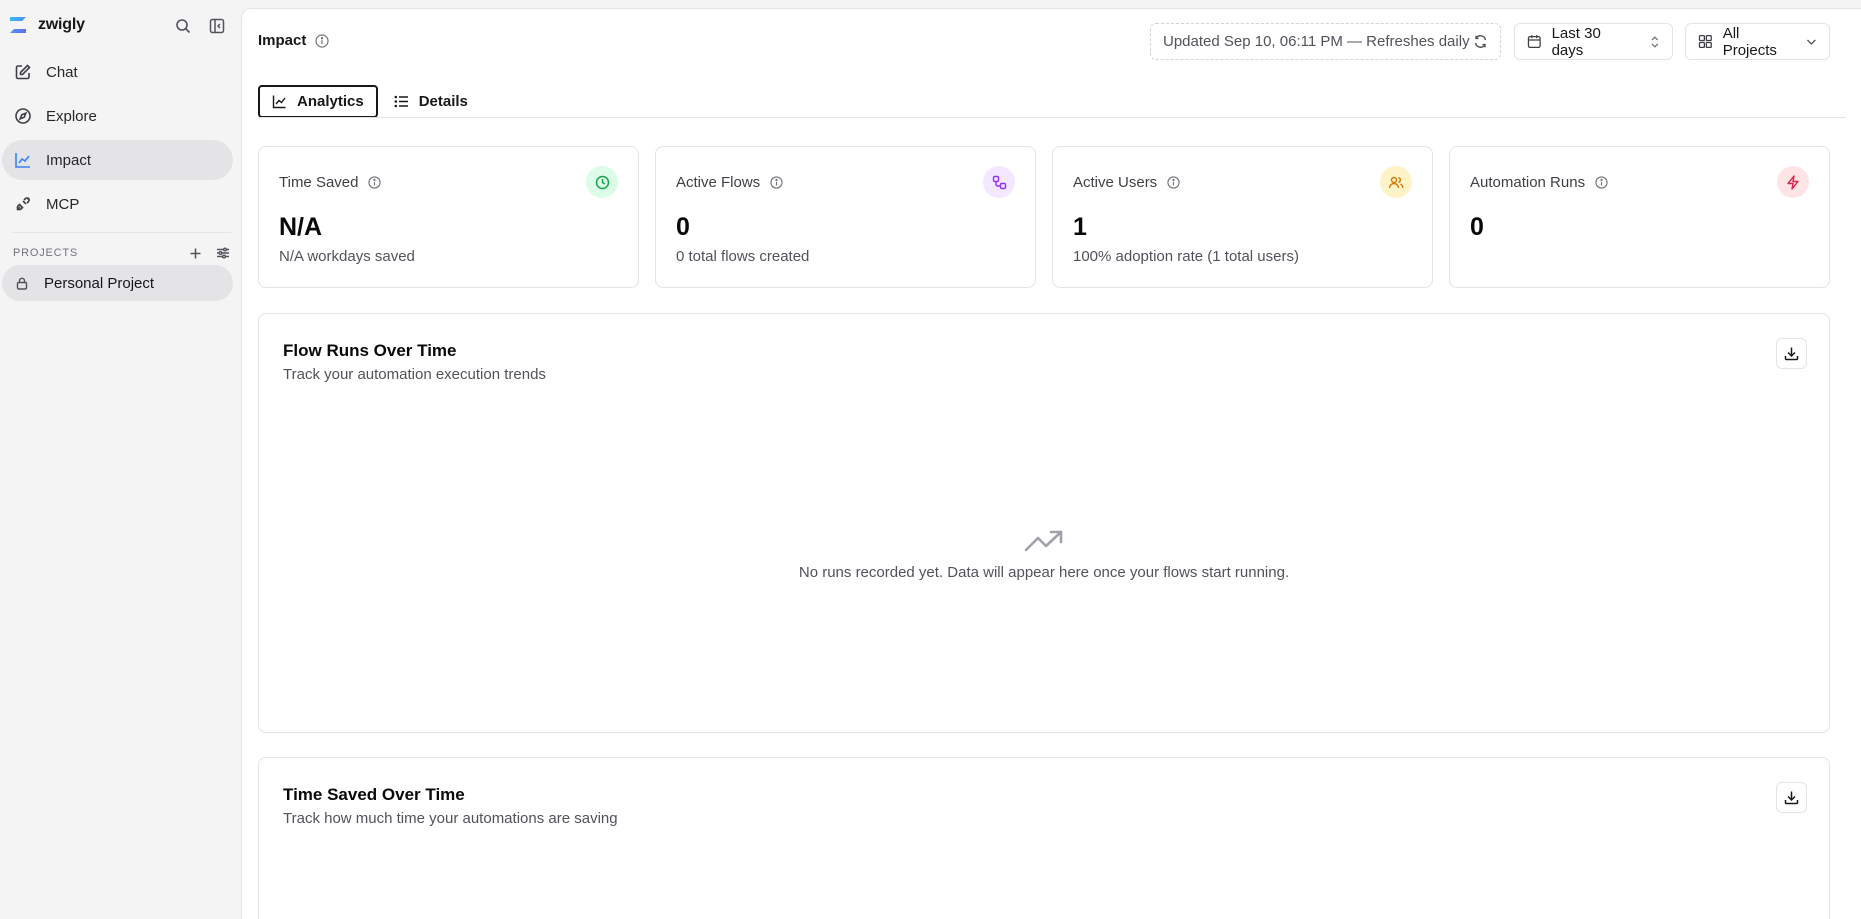 The height and width of the screenshot is (919, 1861). I want to click on page-title-text: Impact, so click(282, 40).